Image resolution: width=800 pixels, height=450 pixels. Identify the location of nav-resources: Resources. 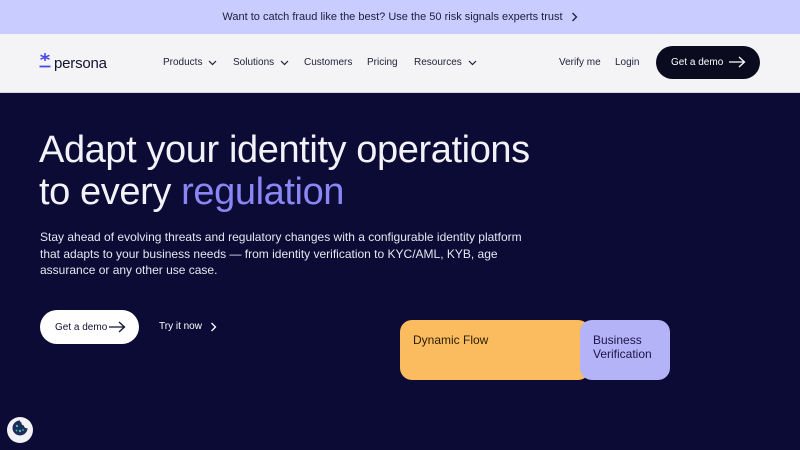
(445, 62).